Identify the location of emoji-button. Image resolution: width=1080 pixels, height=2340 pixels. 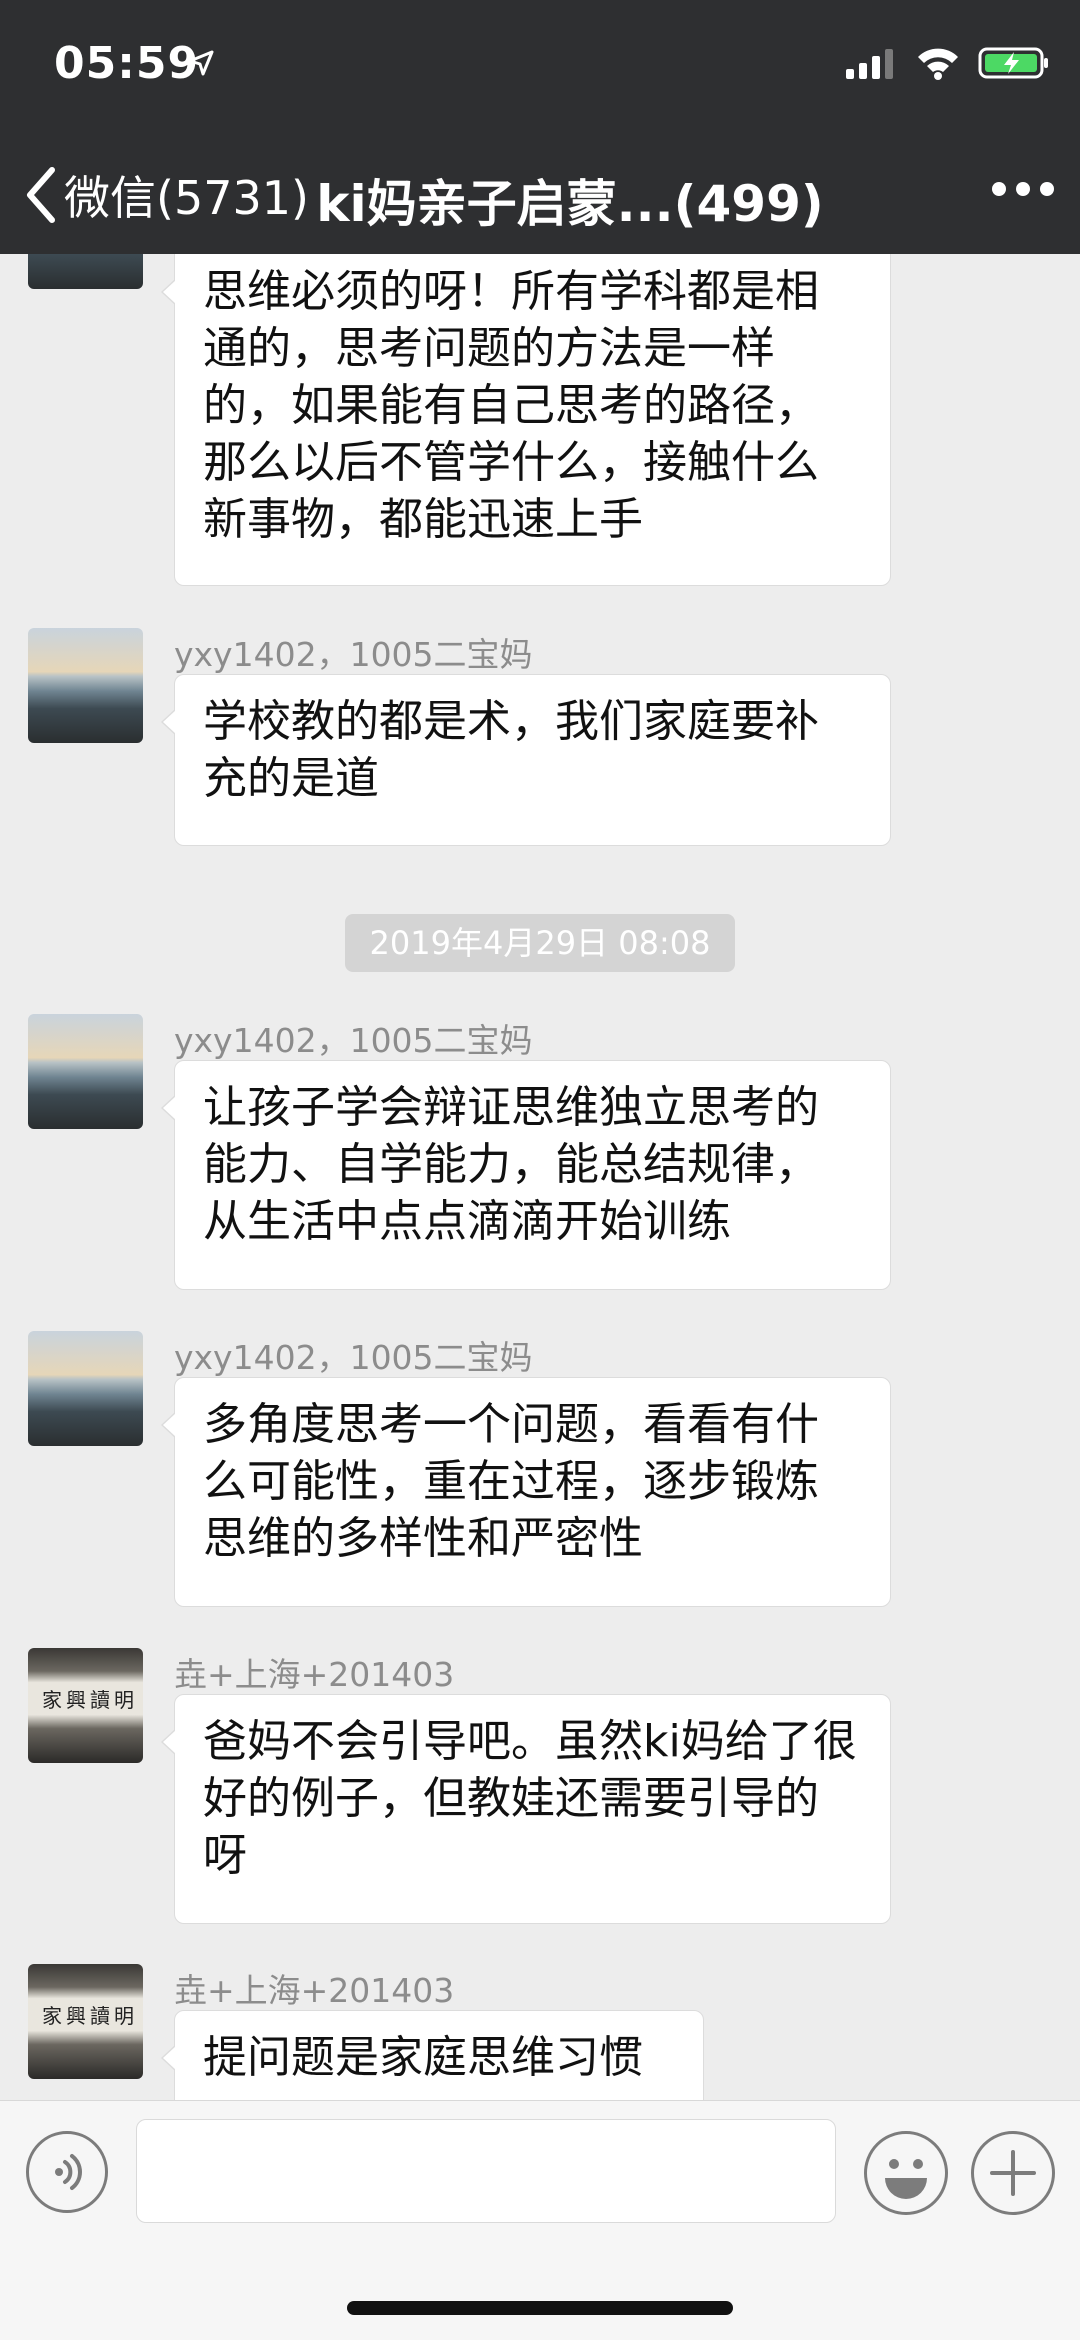
(906, 2173).